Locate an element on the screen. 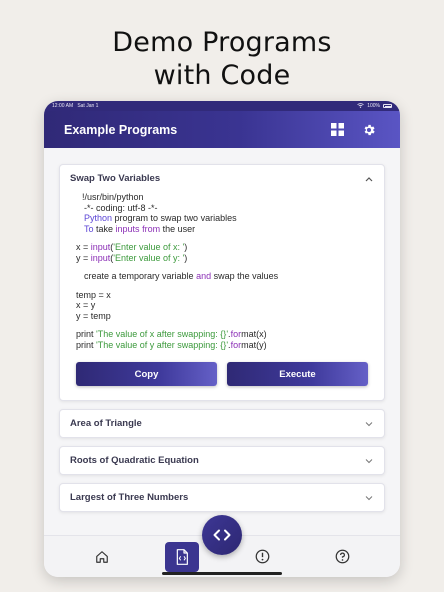 This screenshot has height=592, width=444. card-header-area: Area of Triangle is located at coordinates (222, 423).